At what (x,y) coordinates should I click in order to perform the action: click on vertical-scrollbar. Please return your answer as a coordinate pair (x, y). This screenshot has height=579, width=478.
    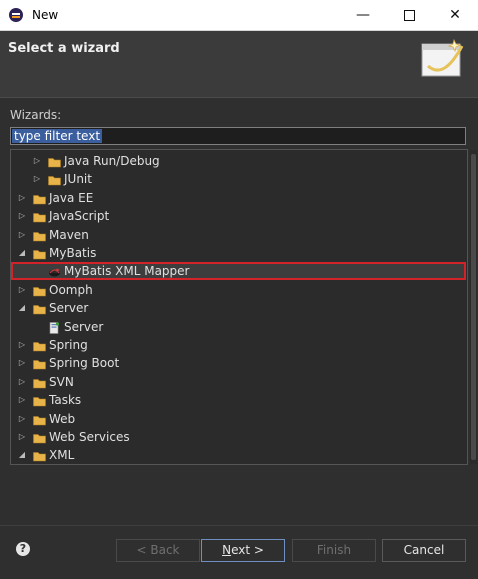
    Looking at the image, I should click on (473, 307).